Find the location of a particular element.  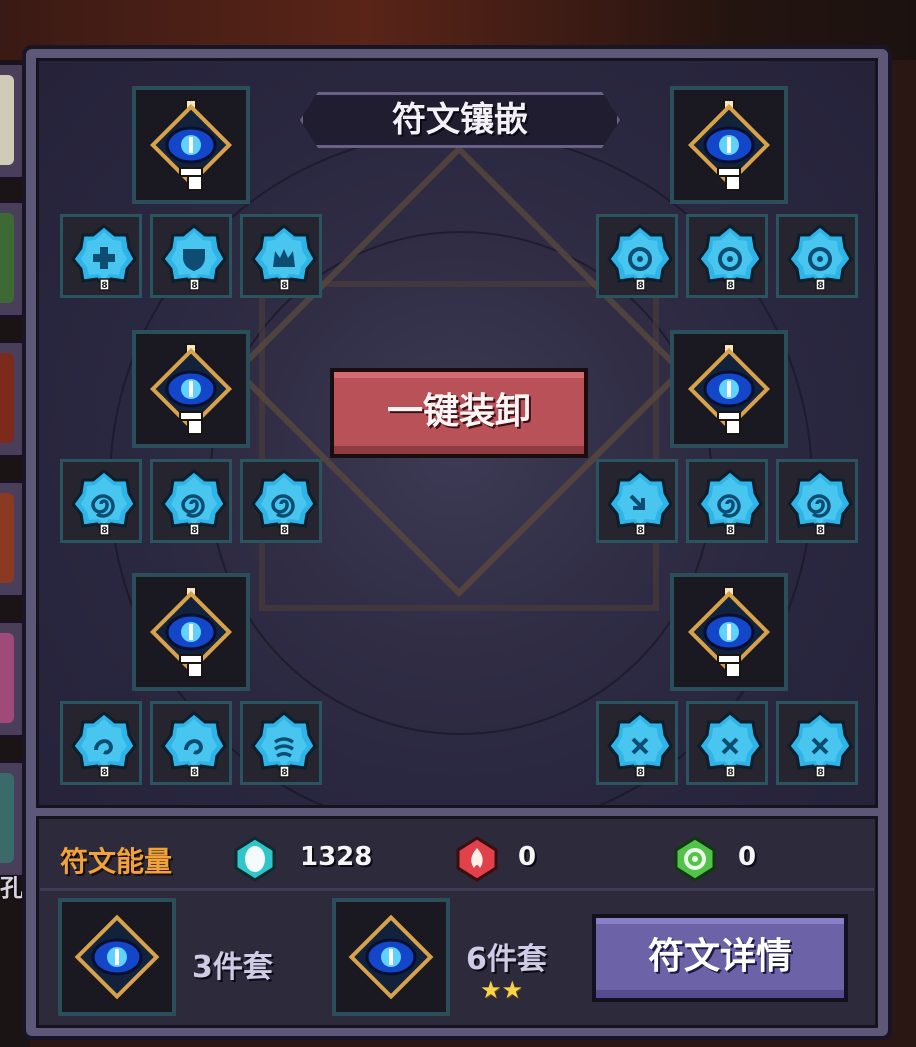

red-gem-count: 0 is located at coordinates (527, 857).